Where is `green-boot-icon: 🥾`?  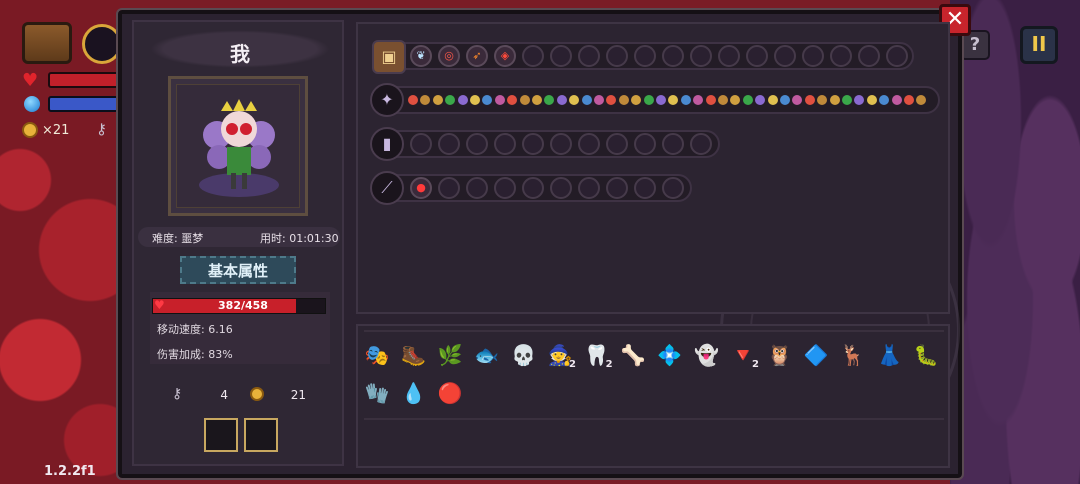
green-boot-icon: 🥾 is located at coordinates (414, 355).